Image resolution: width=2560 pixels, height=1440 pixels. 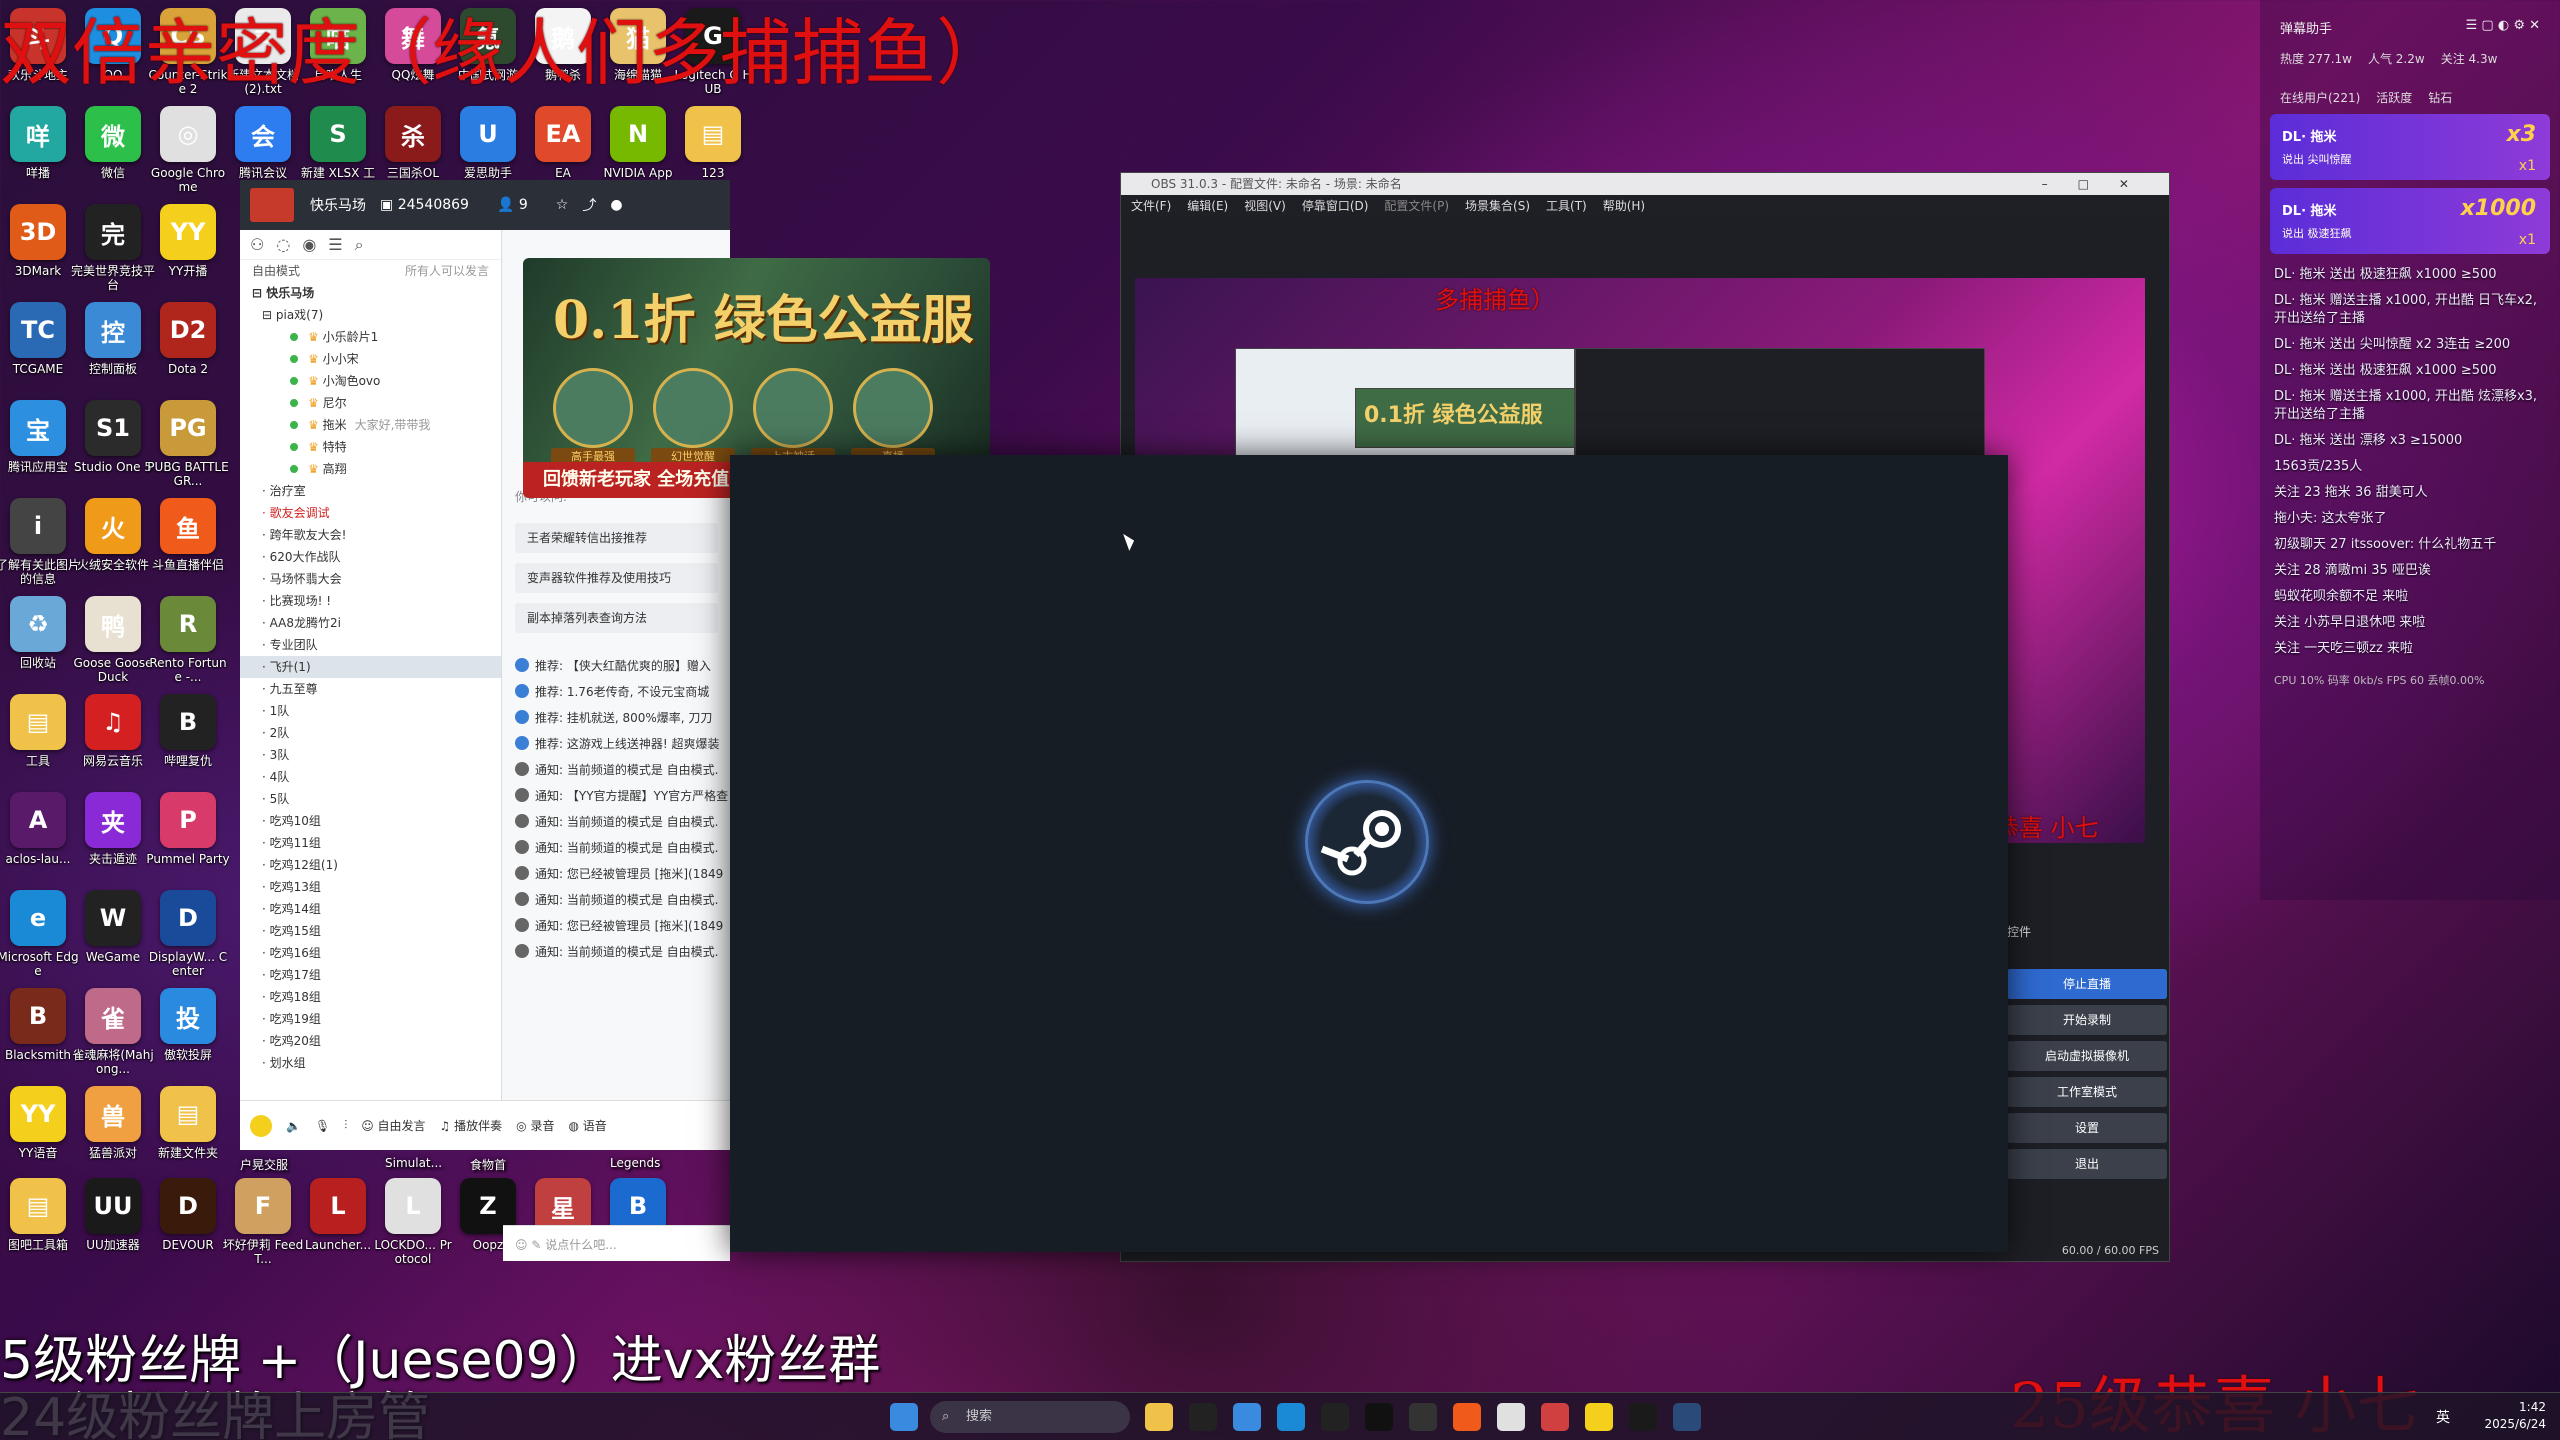 What do you see at coordinates (1467, 1417) in the screenshot?
I see `douyu-icon` at bounding box center [1467, 1417].